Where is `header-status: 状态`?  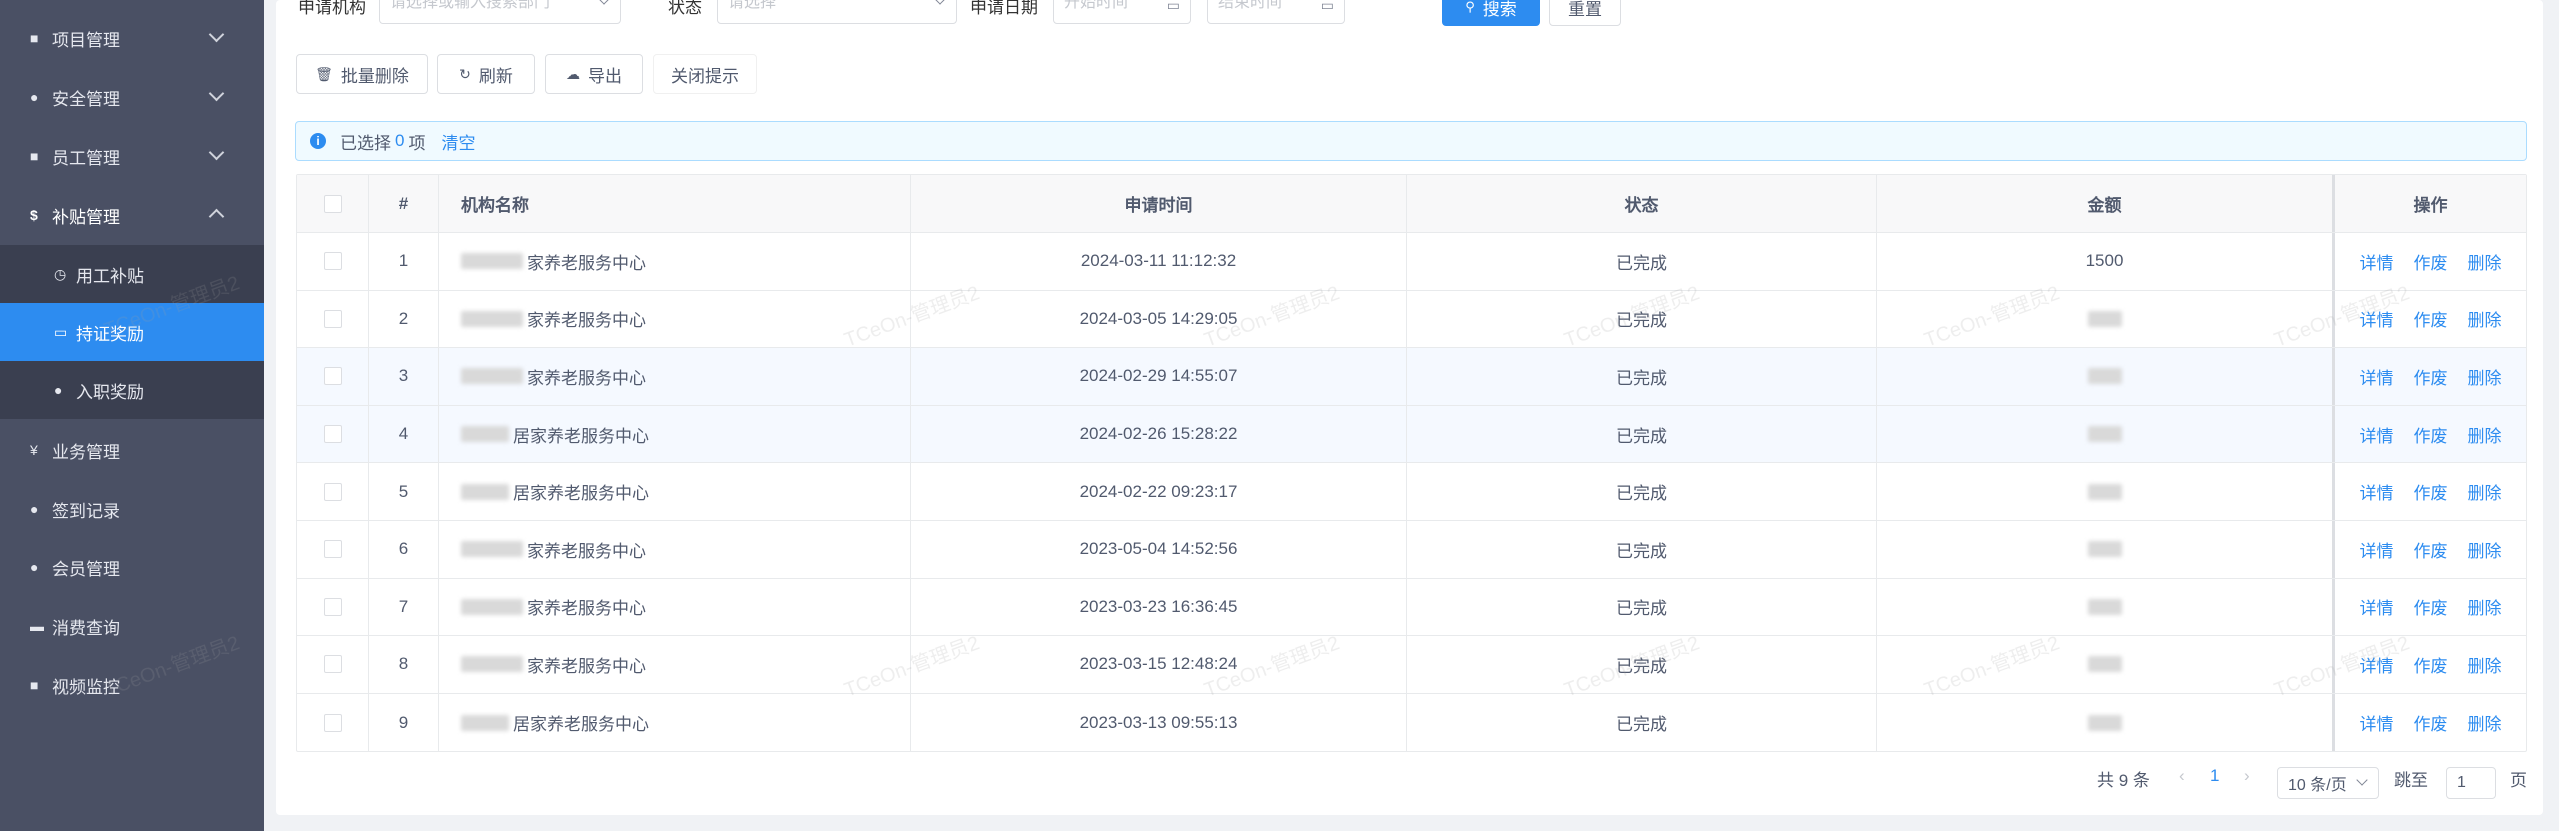 header-status: 状态 is located at coordinates (1642, 203).